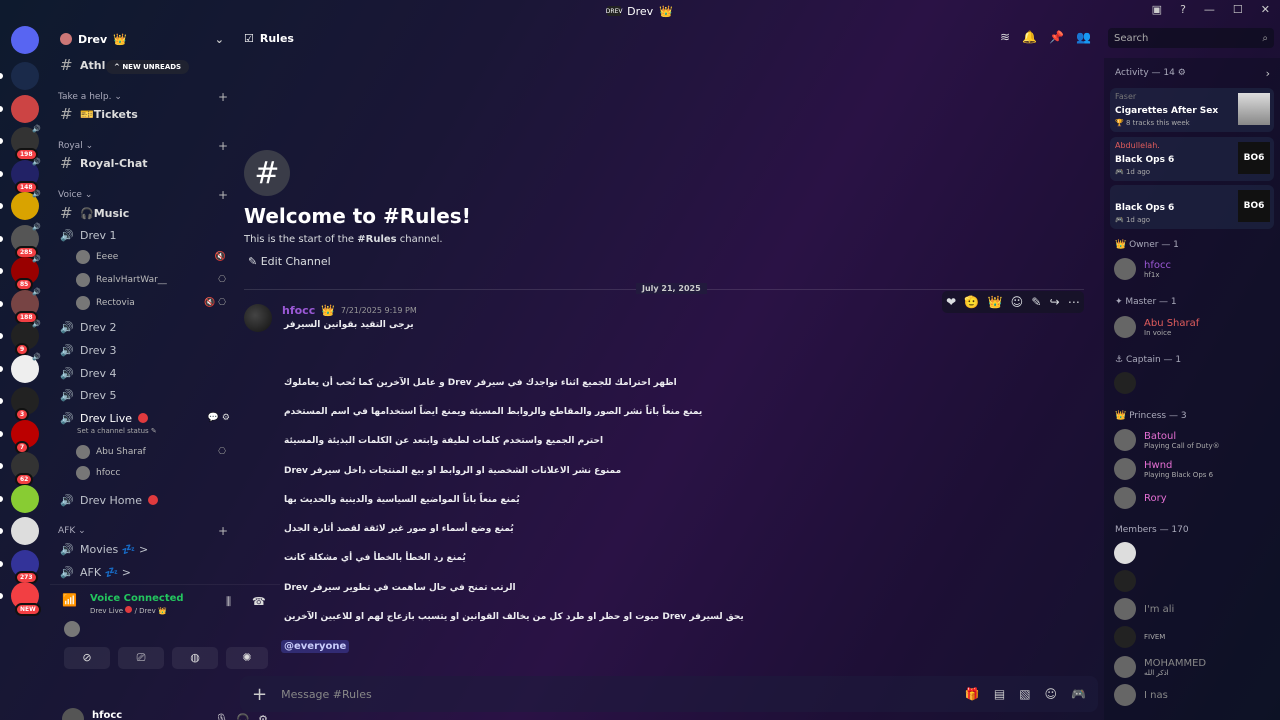 This screenshot has height=720, width=1280. I want to click on voice-channel-drev4: 🔊 Drev 4, so click(142, 373).